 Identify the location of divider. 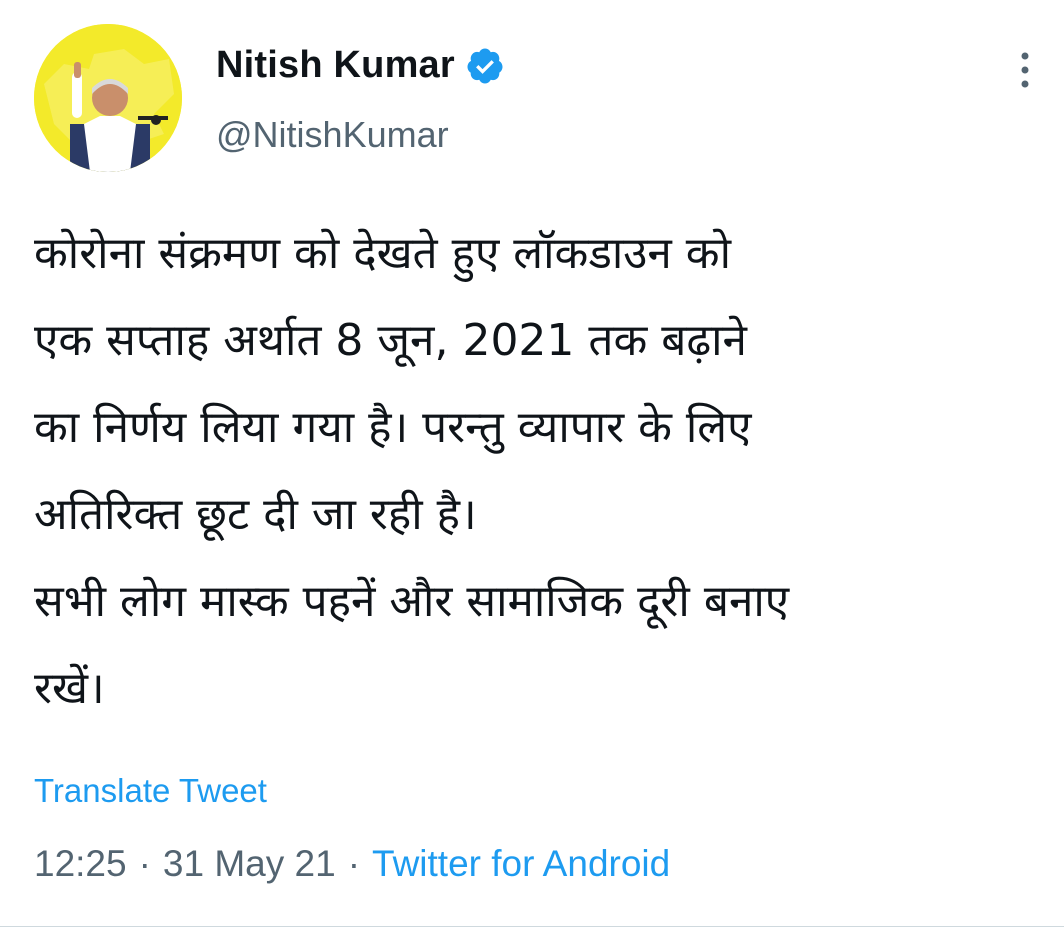
(532, 926).